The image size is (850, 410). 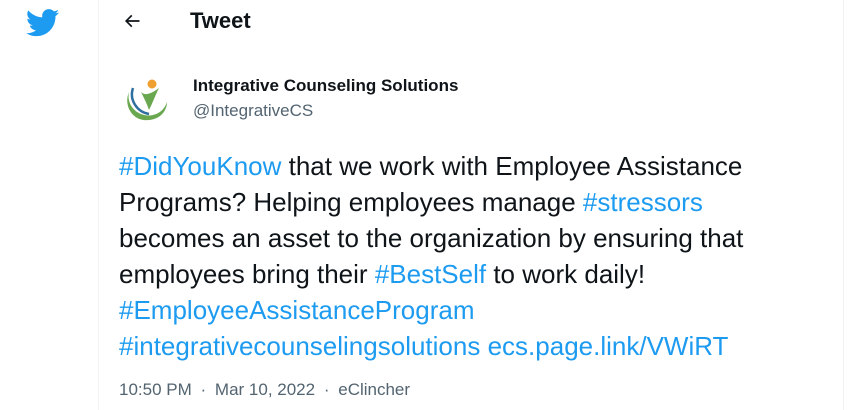 I want to click on tweet-source: eClincher, so click(x=374, y=389).